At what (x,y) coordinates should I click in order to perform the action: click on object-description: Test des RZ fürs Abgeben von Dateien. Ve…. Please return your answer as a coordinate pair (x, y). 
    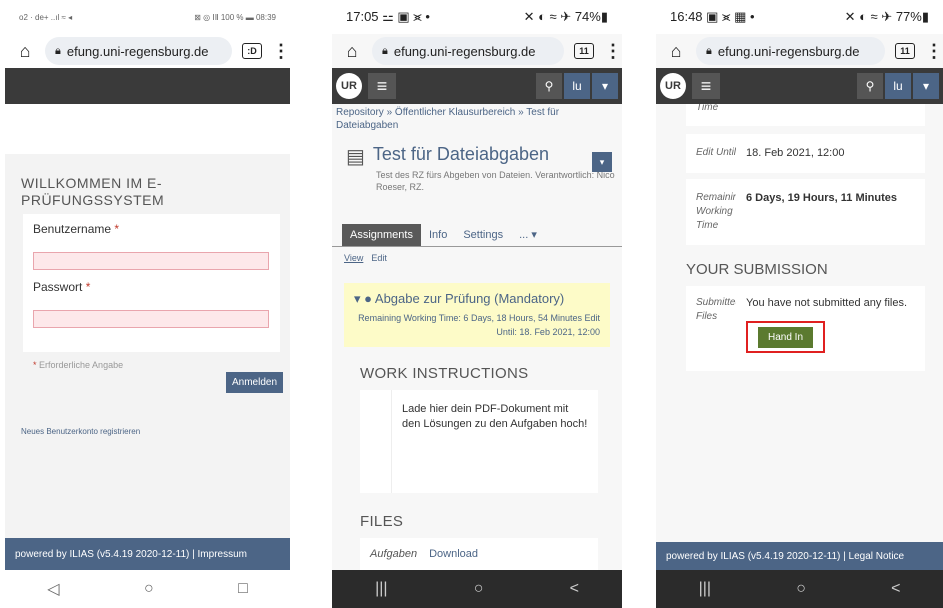
    Looking at the image, I should click on (495, 181).